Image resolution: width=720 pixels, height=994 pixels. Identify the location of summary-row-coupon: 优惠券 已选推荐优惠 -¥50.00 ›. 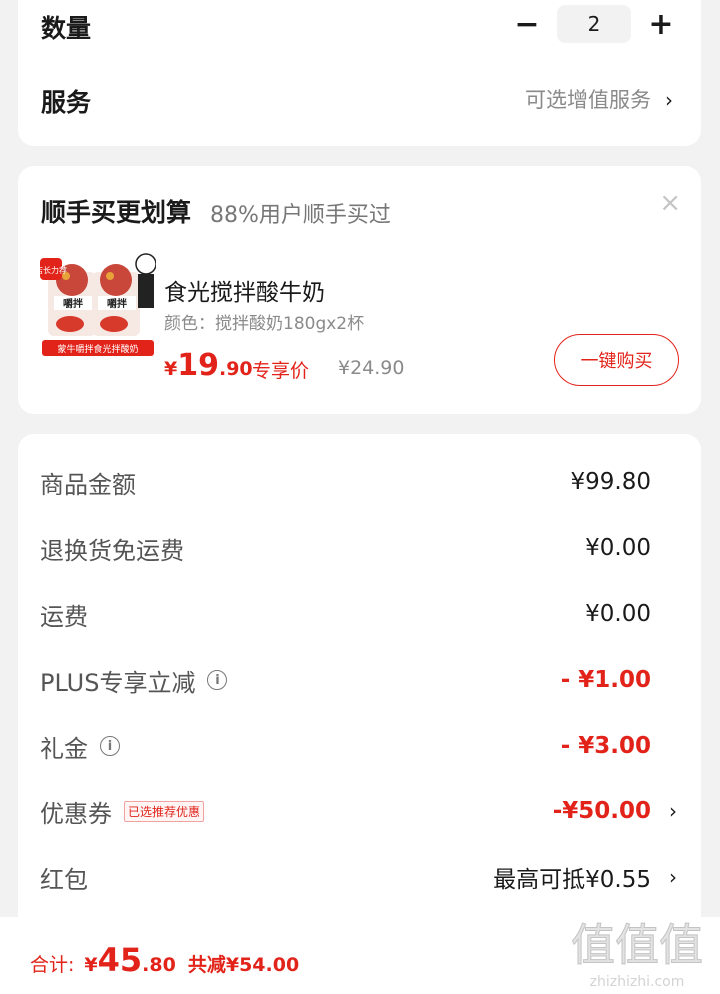
(359, 811).